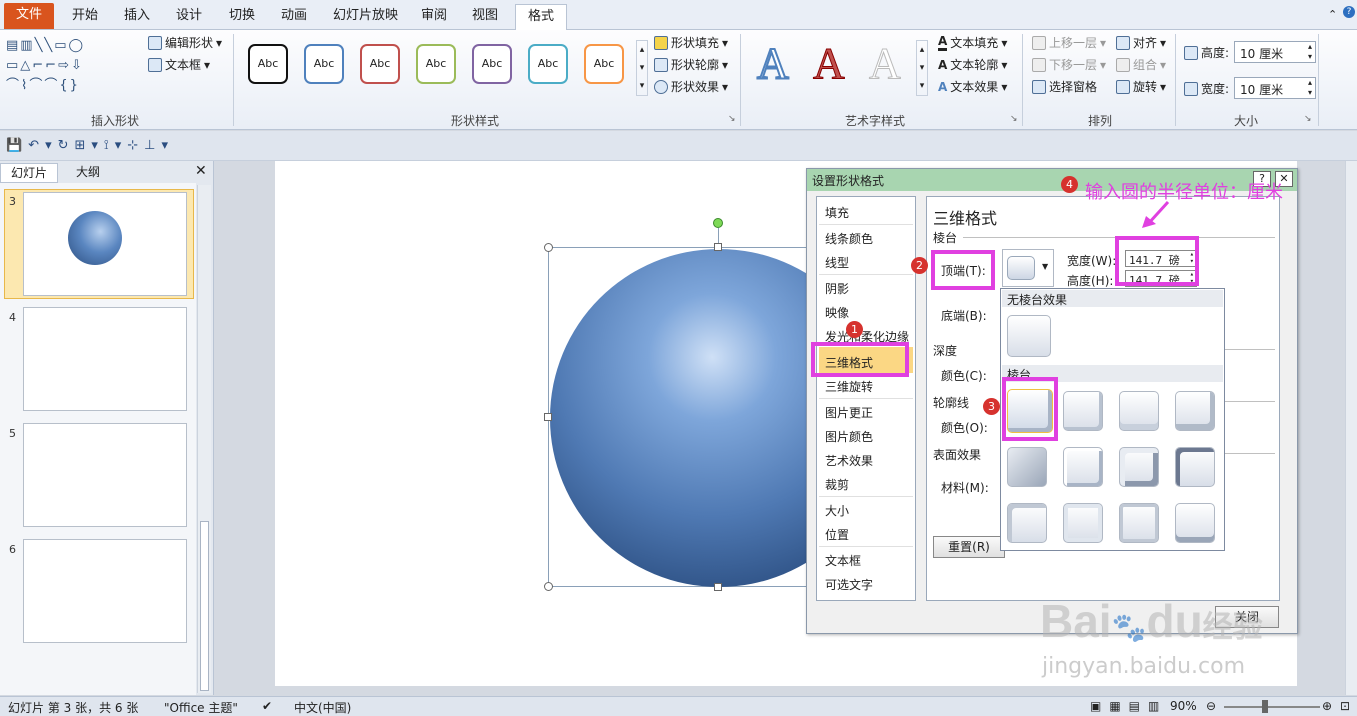 This screenshot has width=1357, height=716. I want to click on shape-style-4: Abc, so click(436, 64).